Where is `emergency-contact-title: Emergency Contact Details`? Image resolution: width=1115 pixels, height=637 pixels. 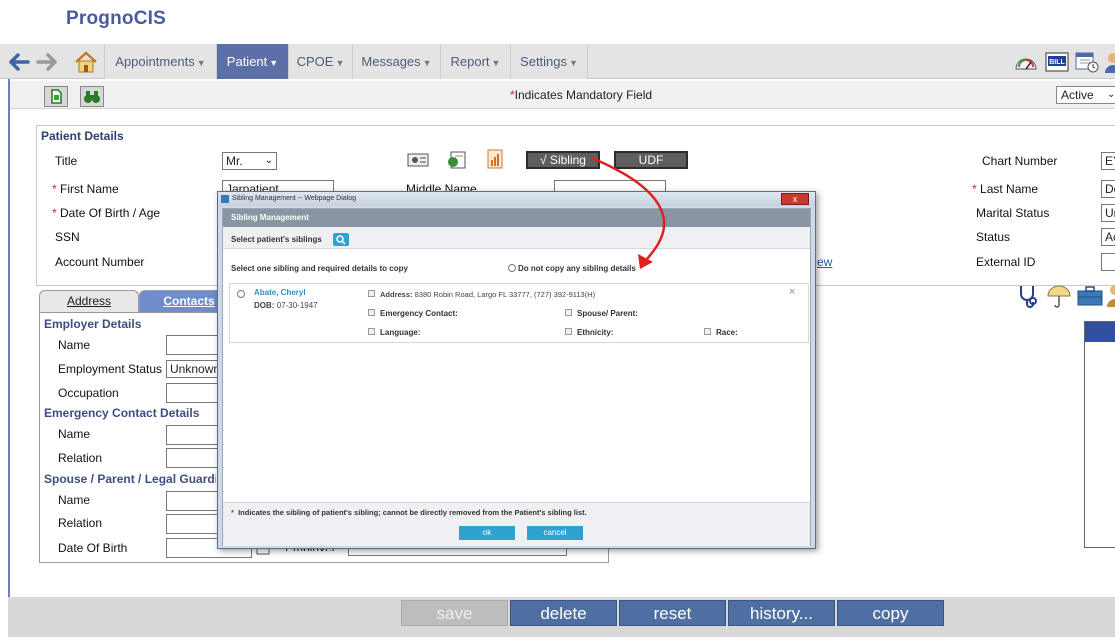 emergency-contact-title: Emergency Contact Details is located at coordinates (122, 413).